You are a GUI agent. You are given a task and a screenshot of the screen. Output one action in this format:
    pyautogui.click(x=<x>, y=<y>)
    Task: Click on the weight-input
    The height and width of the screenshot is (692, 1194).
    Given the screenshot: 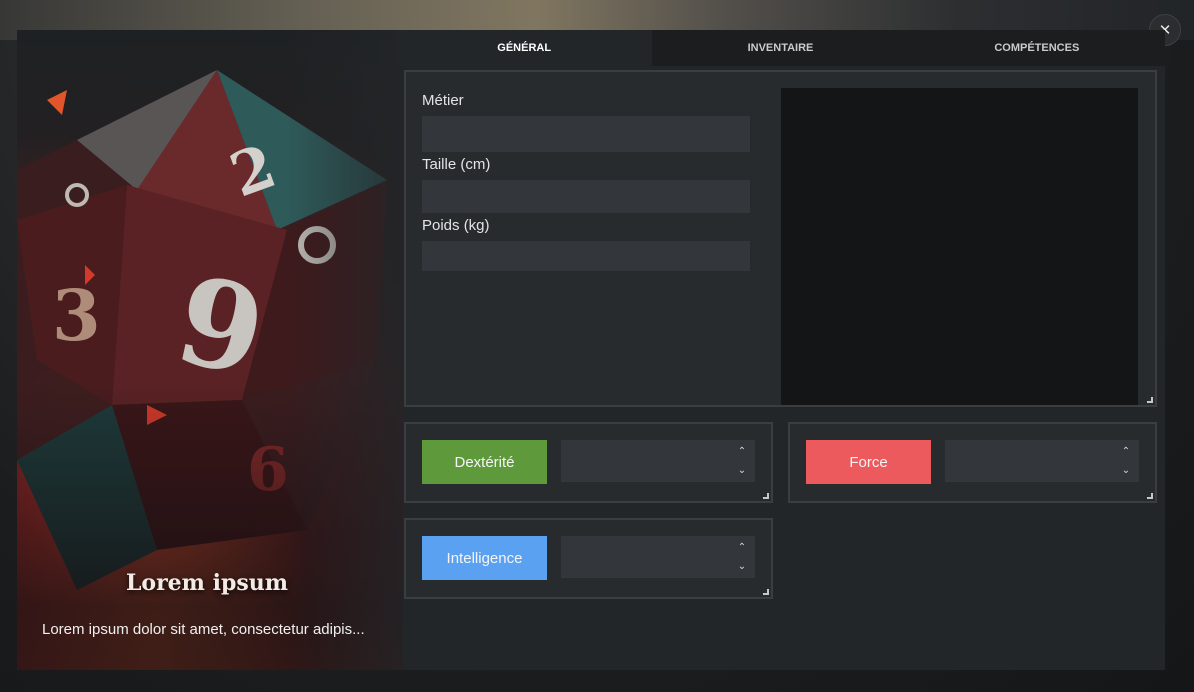 What is the action you would take?
    pyautogui.click(x=586, y=256)
    